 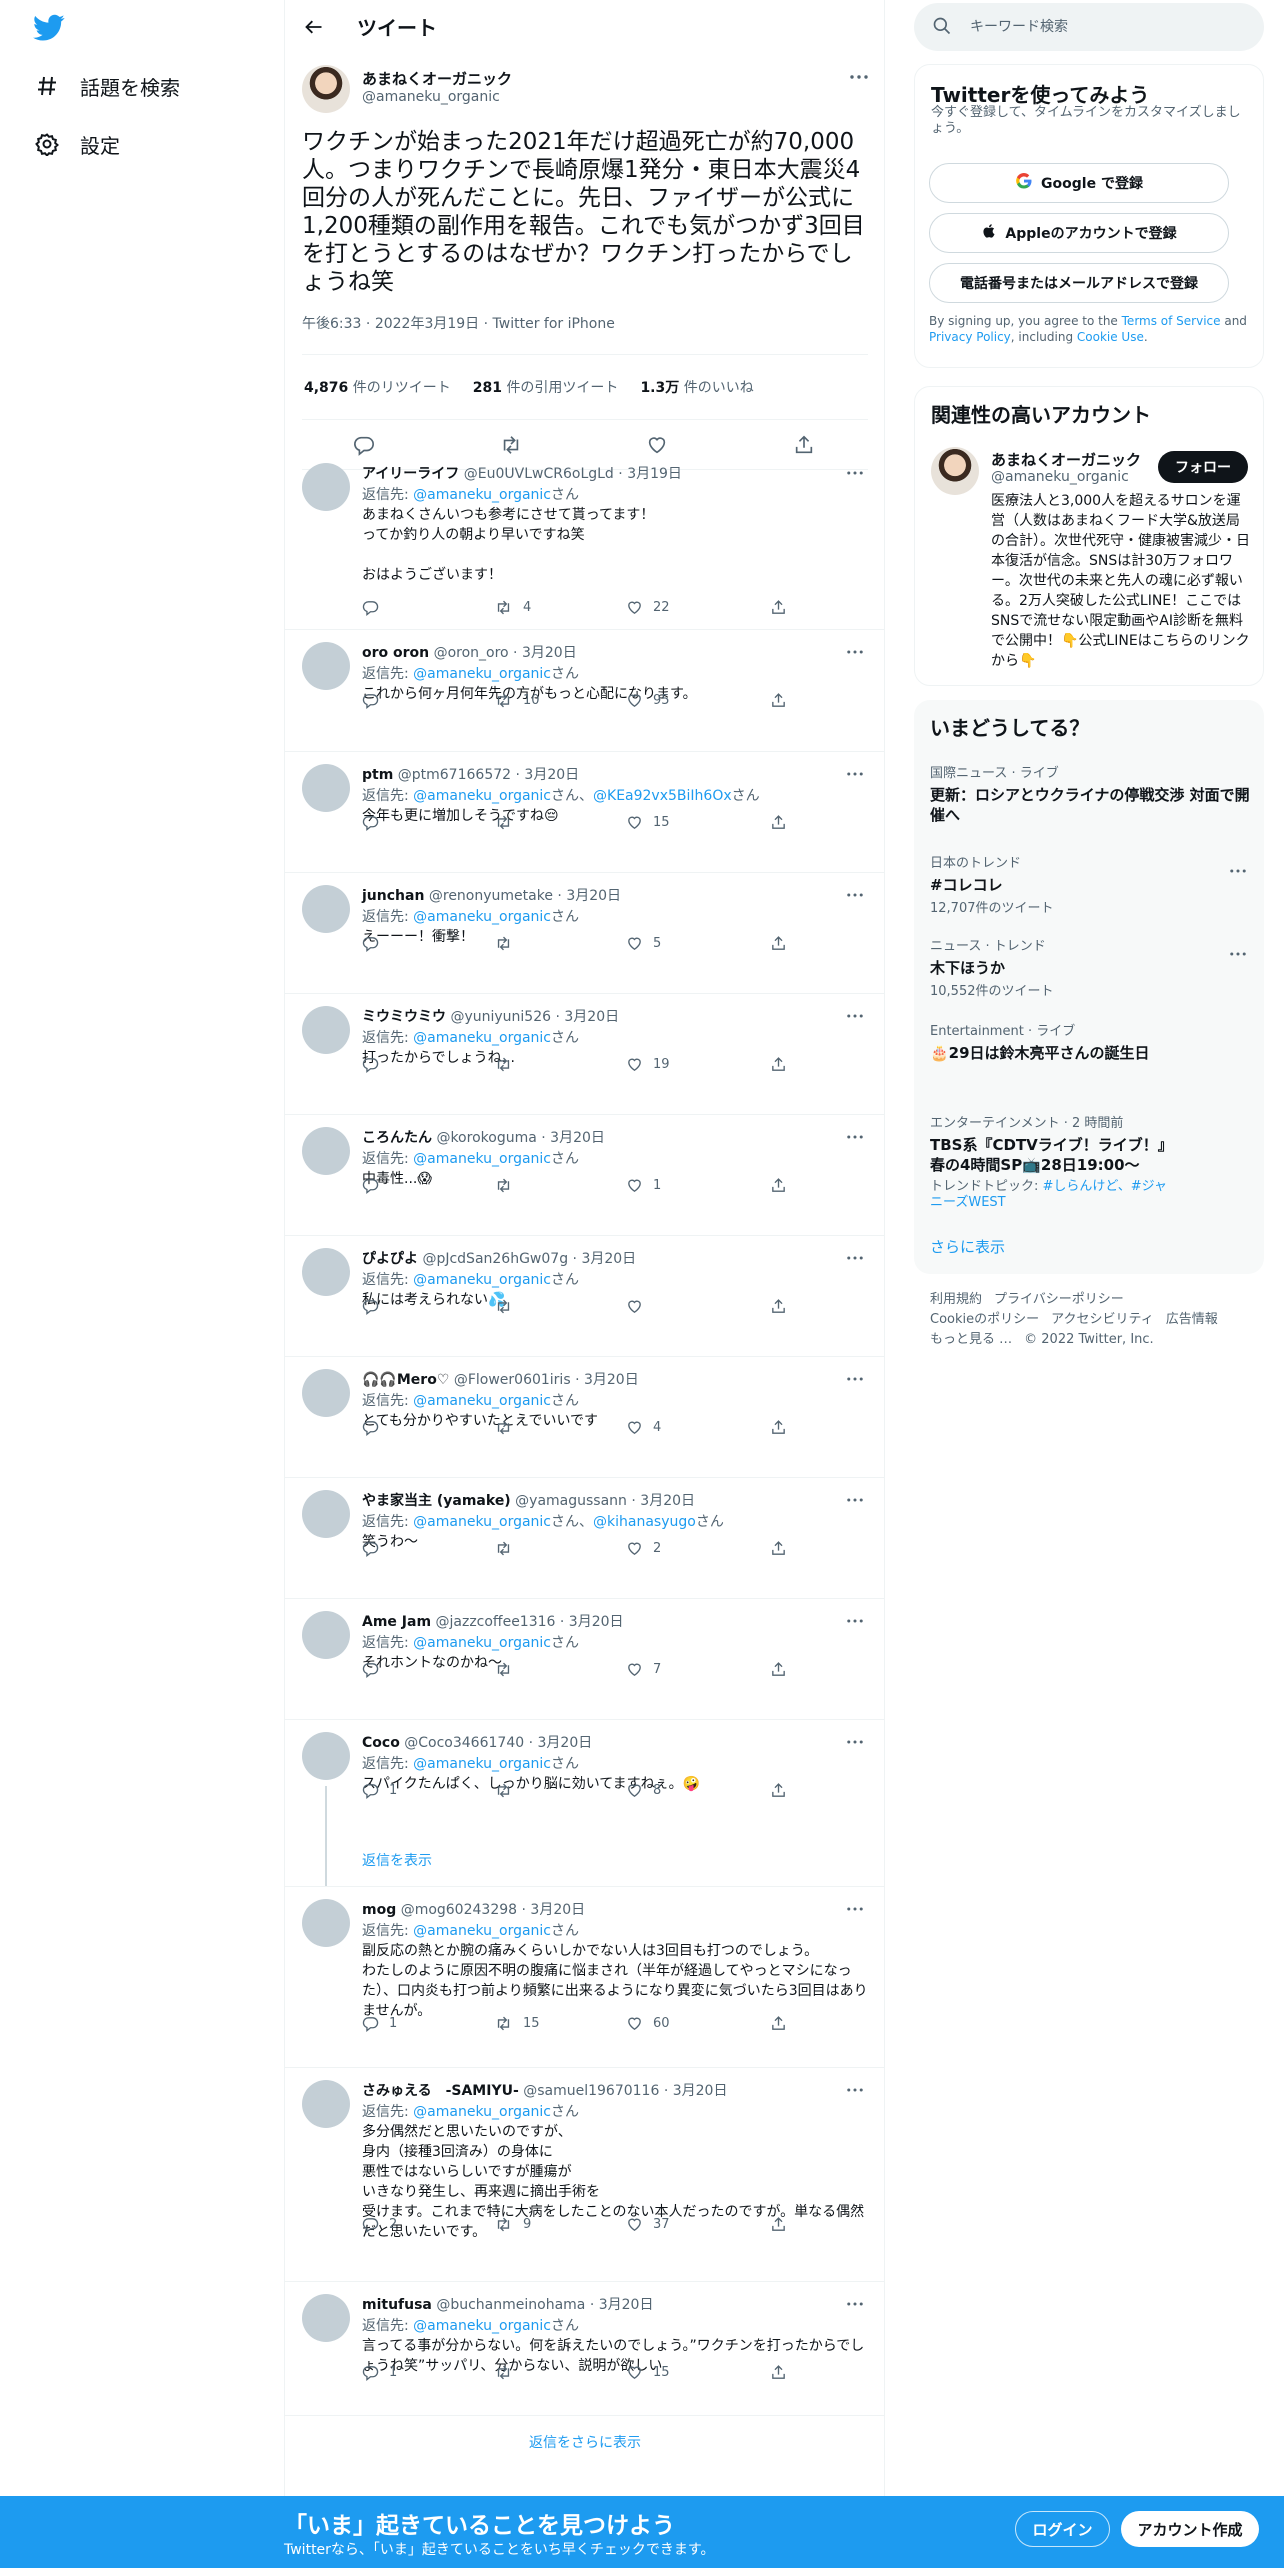 I want to click on reply-date: 3月19日, so click(x=654, y=474).